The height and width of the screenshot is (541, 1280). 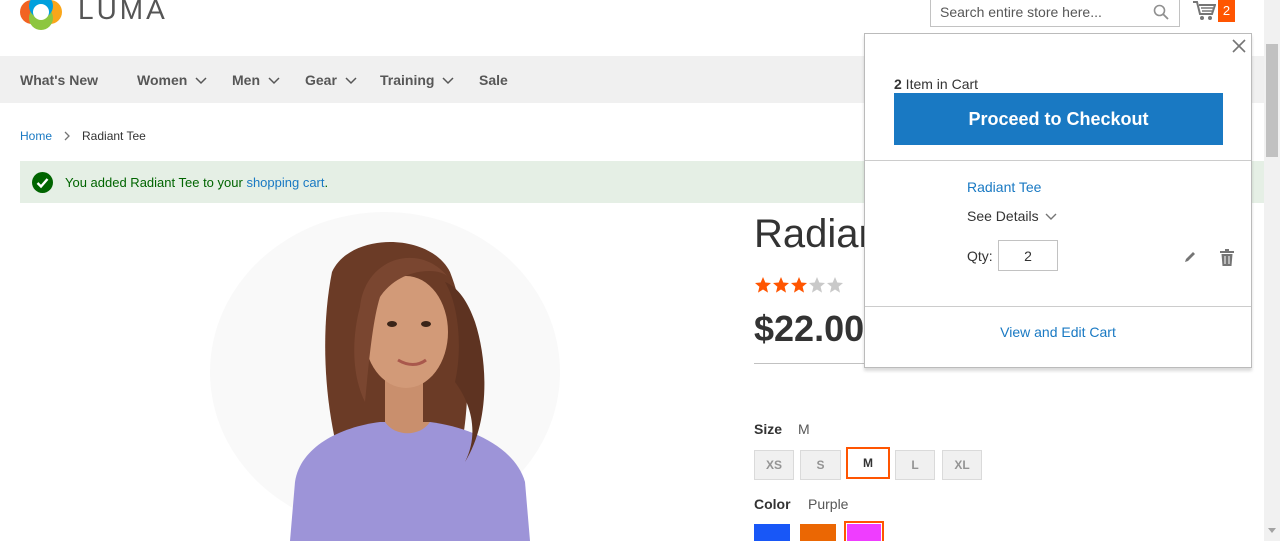 I want to click on close-icon, so click(x=1239, y=46).